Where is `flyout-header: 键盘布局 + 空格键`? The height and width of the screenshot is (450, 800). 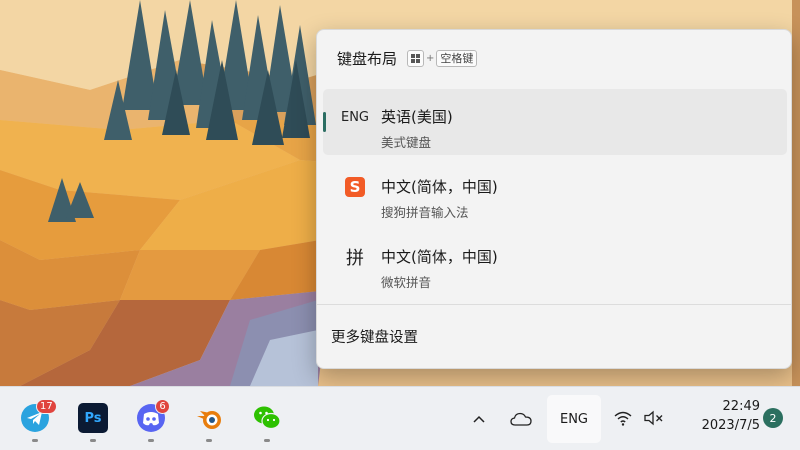 flyout-header: 键盘布局 + 空格键 is located at coordinates (407, 58).